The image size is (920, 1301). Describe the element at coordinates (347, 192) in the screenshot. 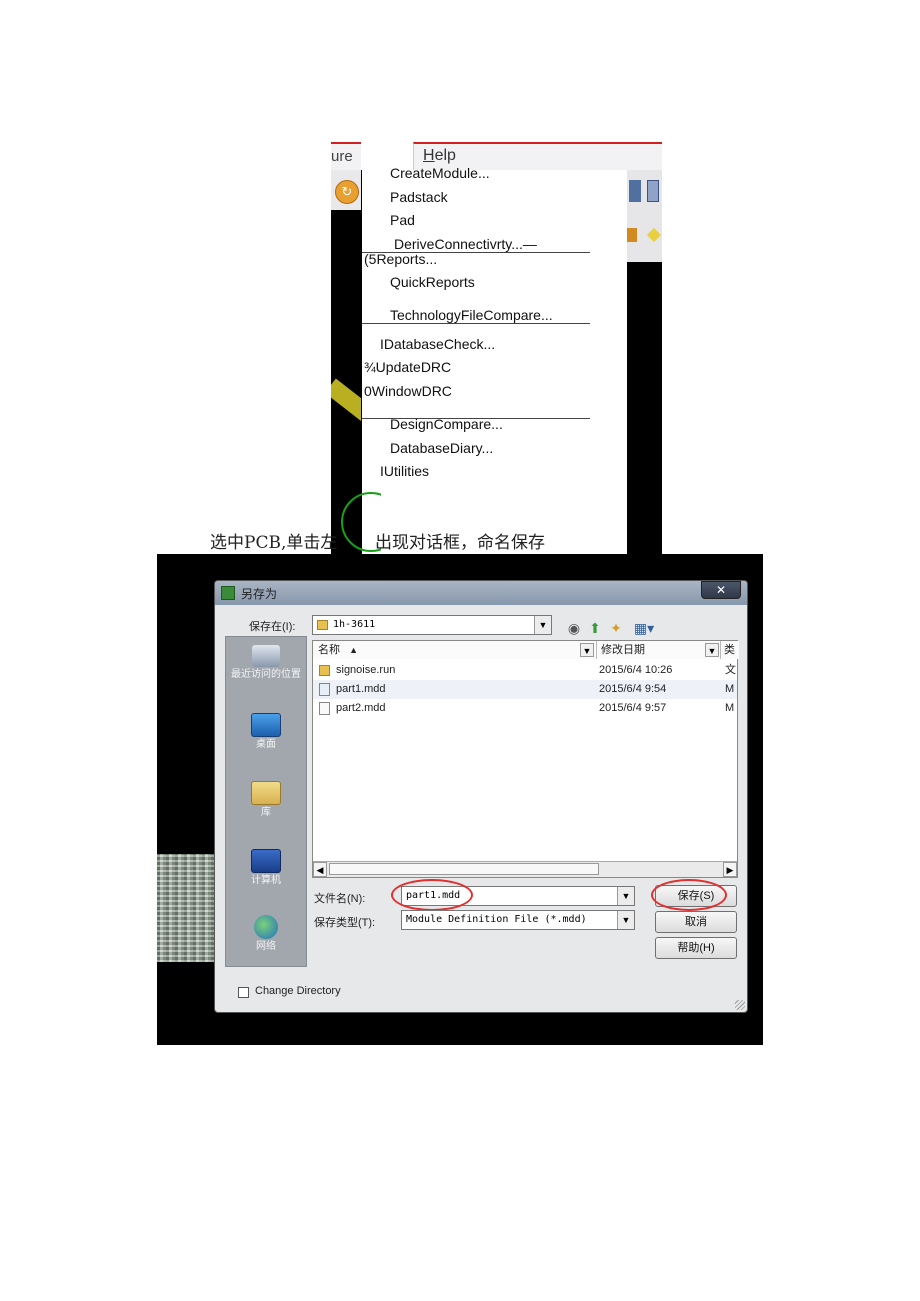

I see `redo-icon: ↻` at that location.